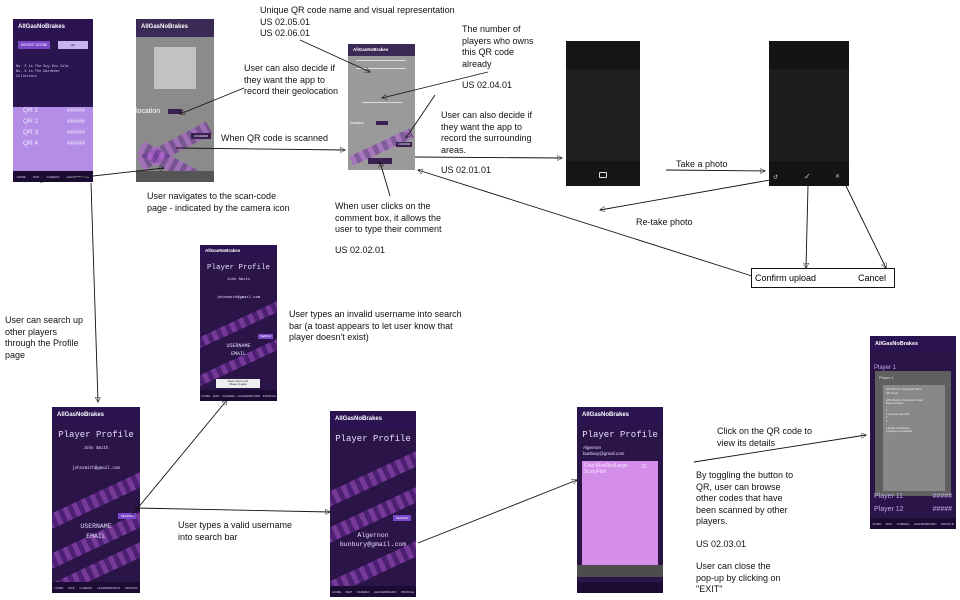 The width and height of the screenshot is (960, 600). Describe the element at coordinates (488, 157) in the screenshot. I see `arrow-to-camera` at that location.